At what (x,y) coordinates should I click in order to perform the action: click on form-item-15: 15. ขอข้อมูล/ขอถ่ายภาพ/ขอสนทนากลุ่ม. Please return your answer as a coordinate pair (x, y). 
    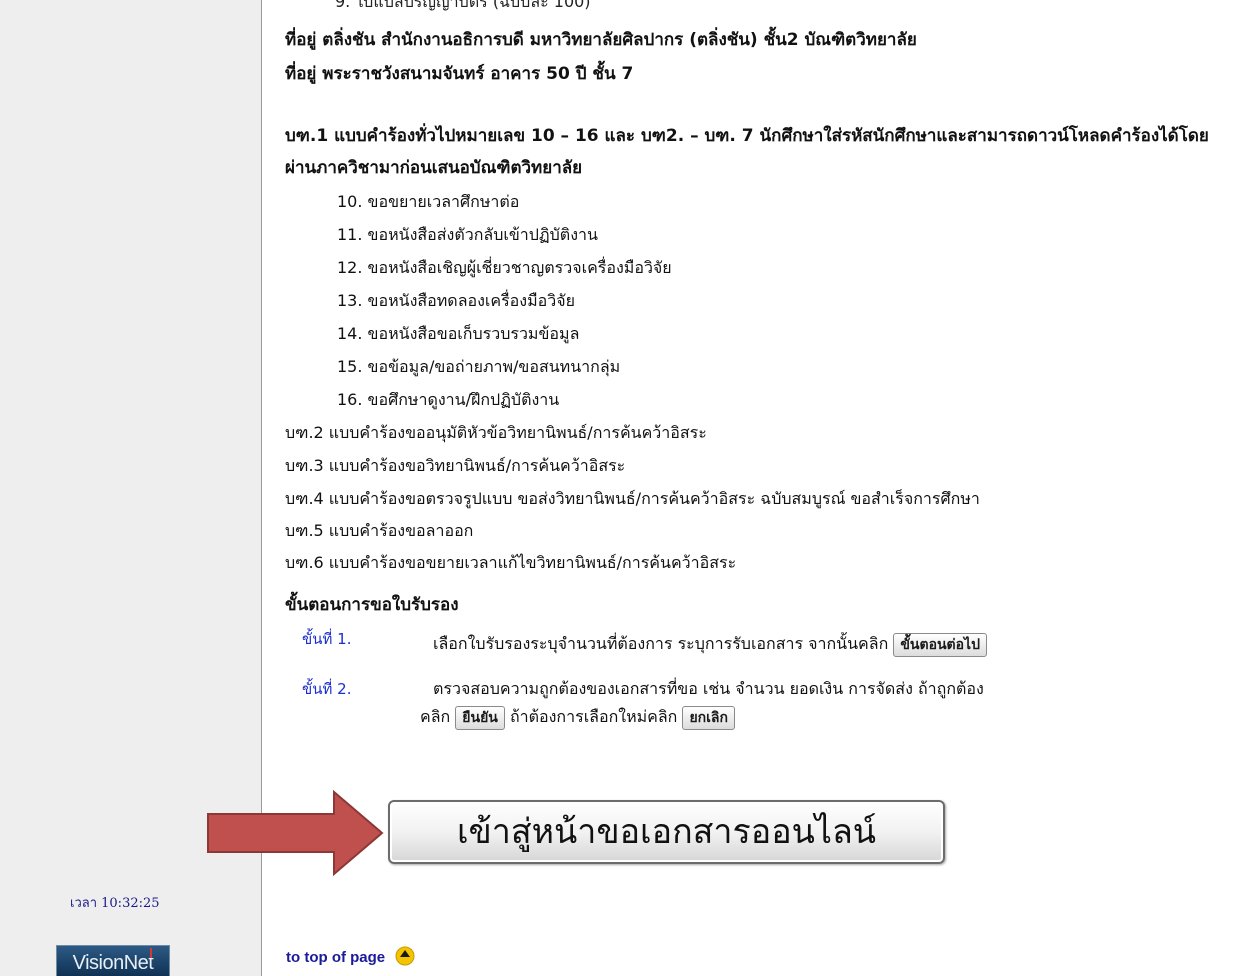
    Looking at the image, I should click on (478, 367).